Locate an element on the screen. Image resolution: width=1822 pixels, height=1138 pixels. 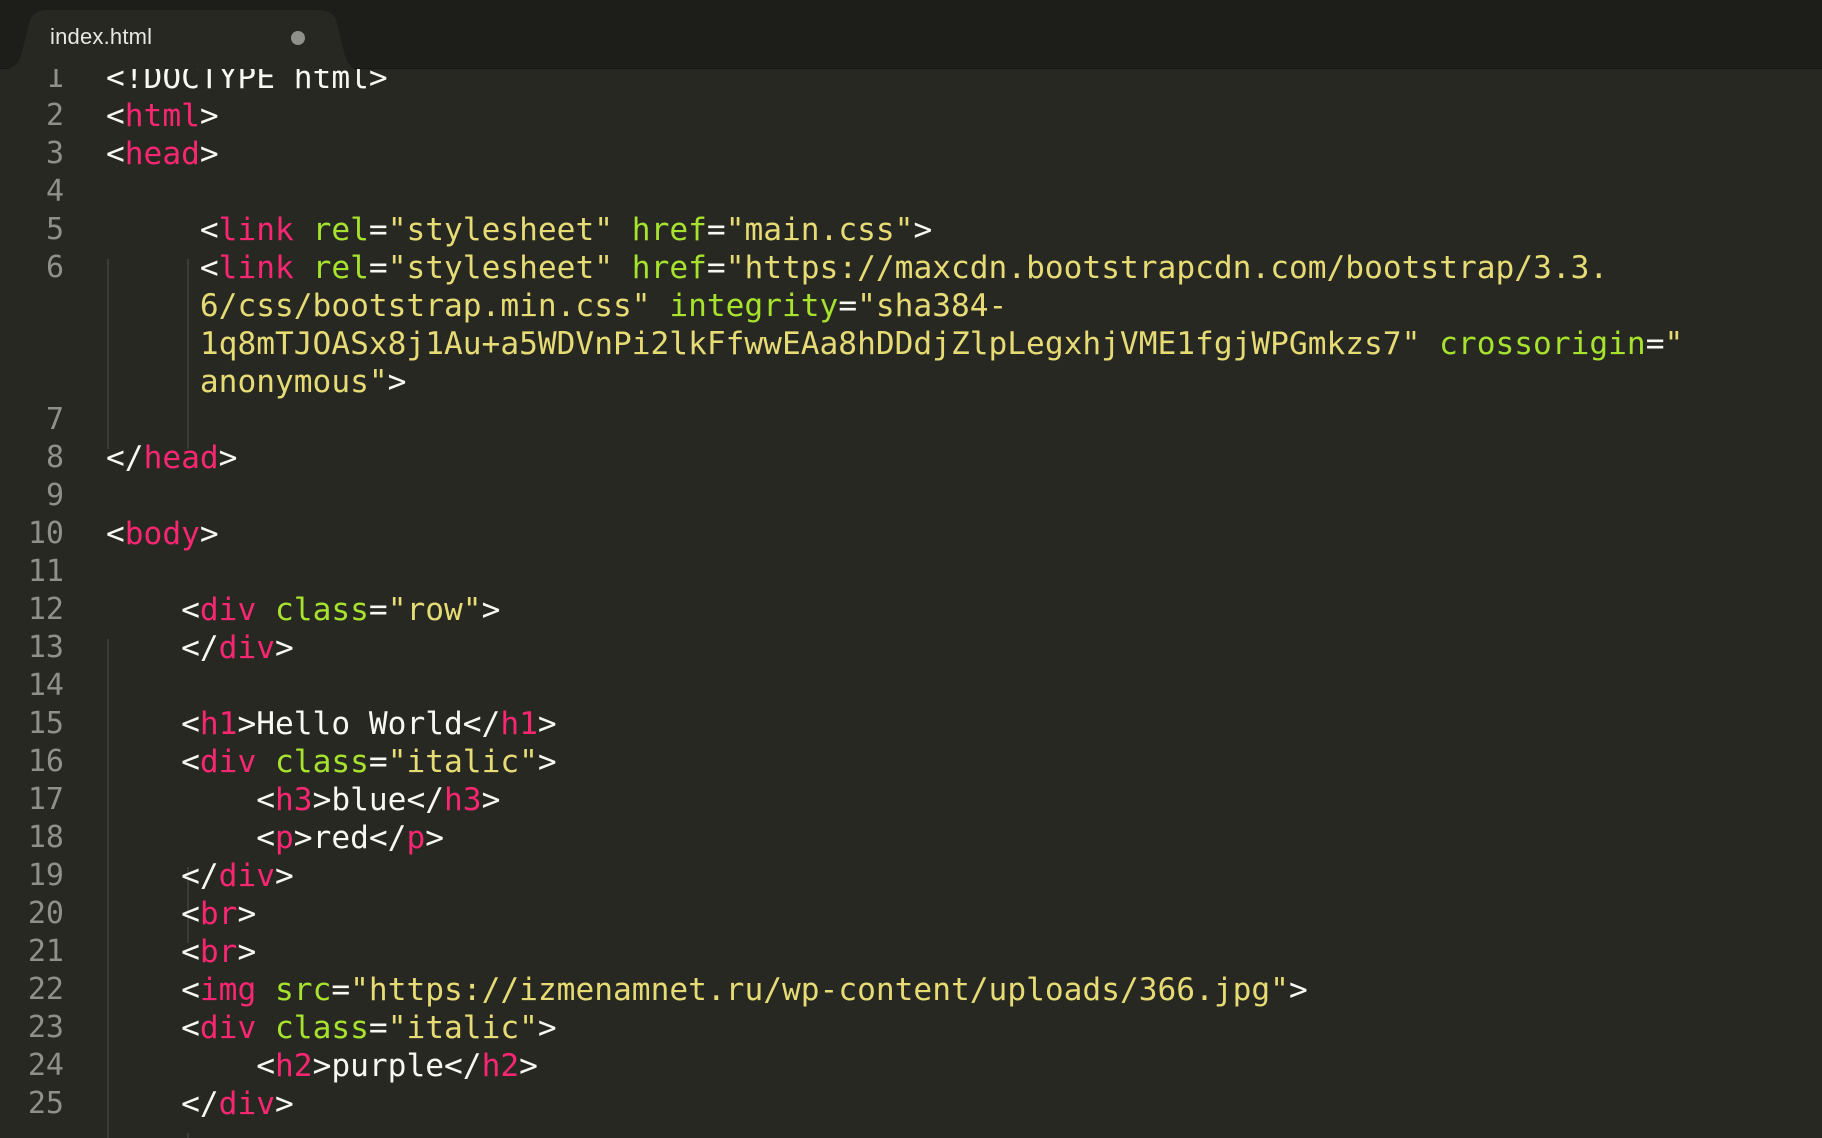
line-number: 13 is located at coordinates (45, 647).